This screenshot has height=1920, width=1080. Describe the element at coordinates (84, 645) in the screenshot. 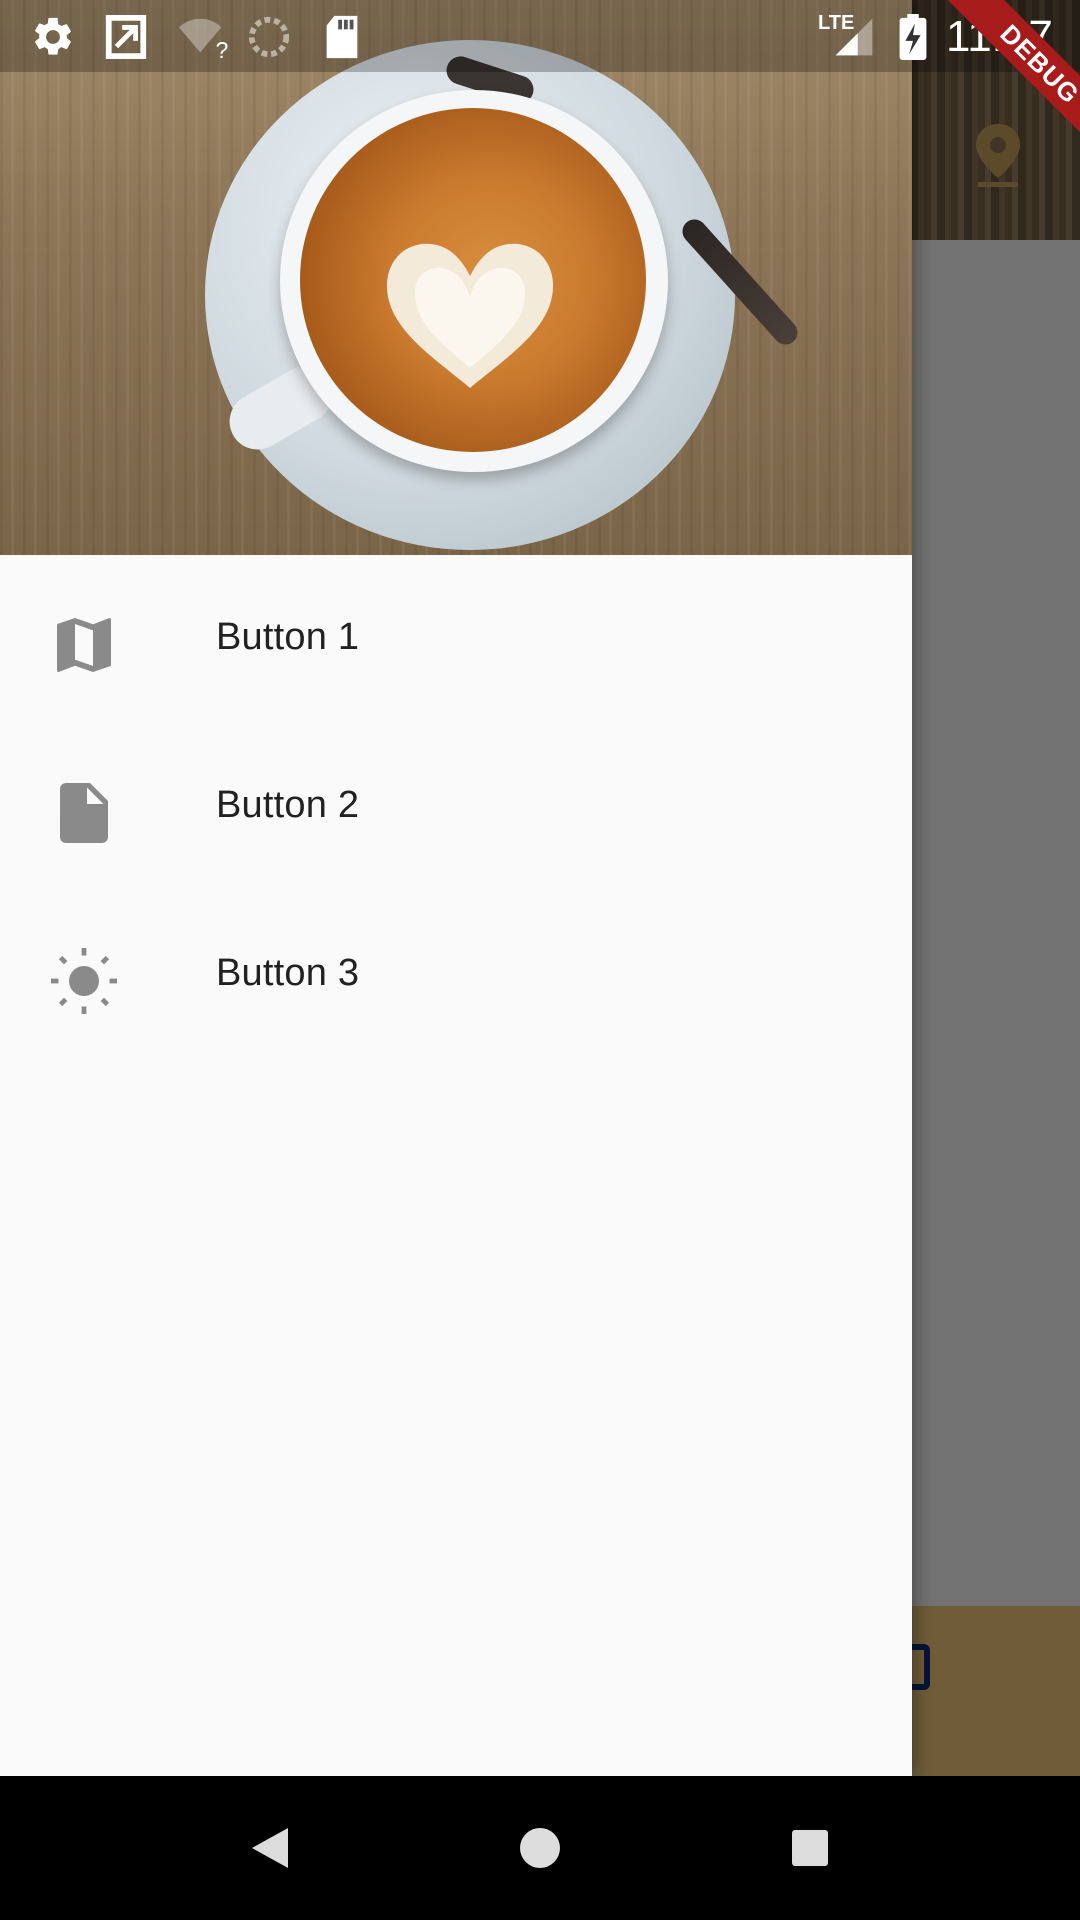

I see `map-icon` at that location.